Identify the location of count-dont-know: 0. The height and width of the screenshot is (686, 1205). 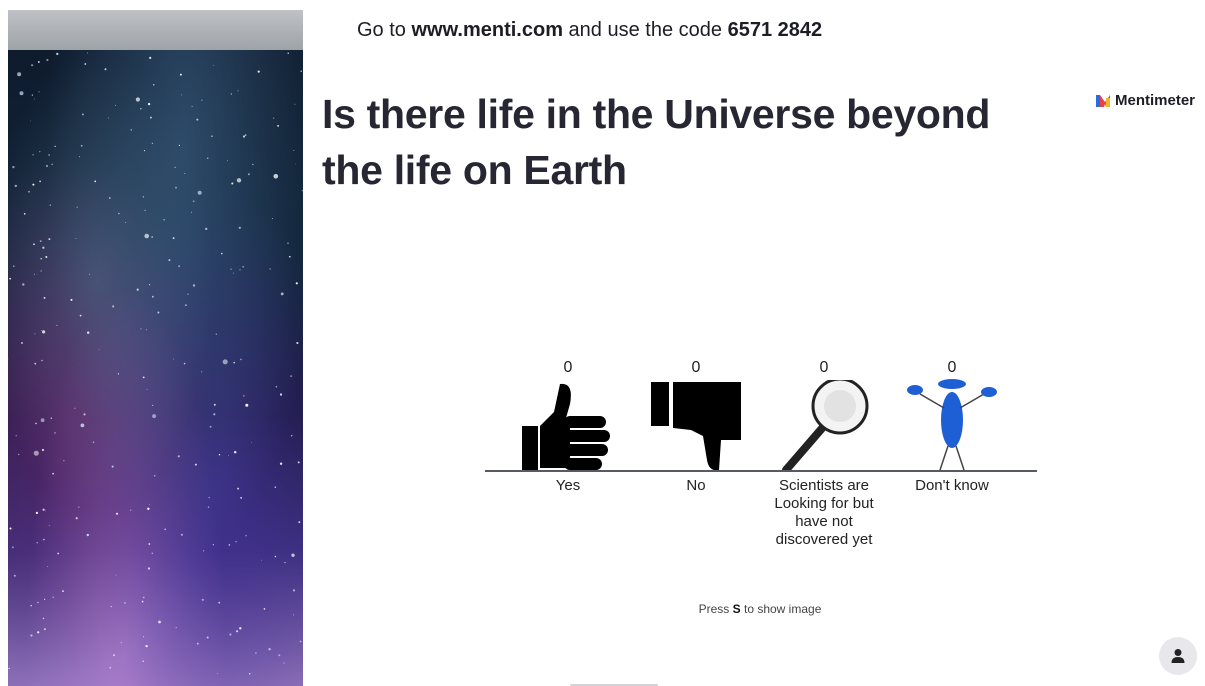
(952, 367).